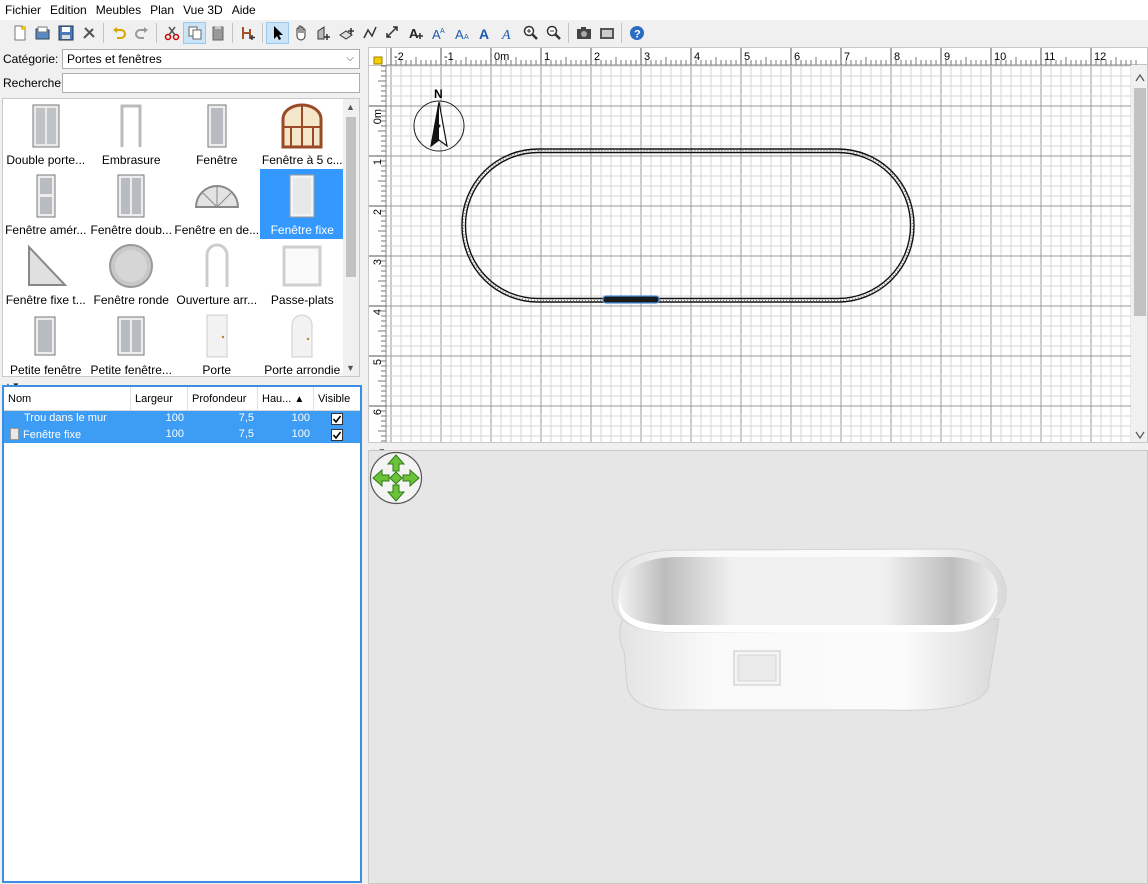  What do you see at coordinates (378, 60) in the screenshot?
I see `level-icon` at bounding box center [378, 60].